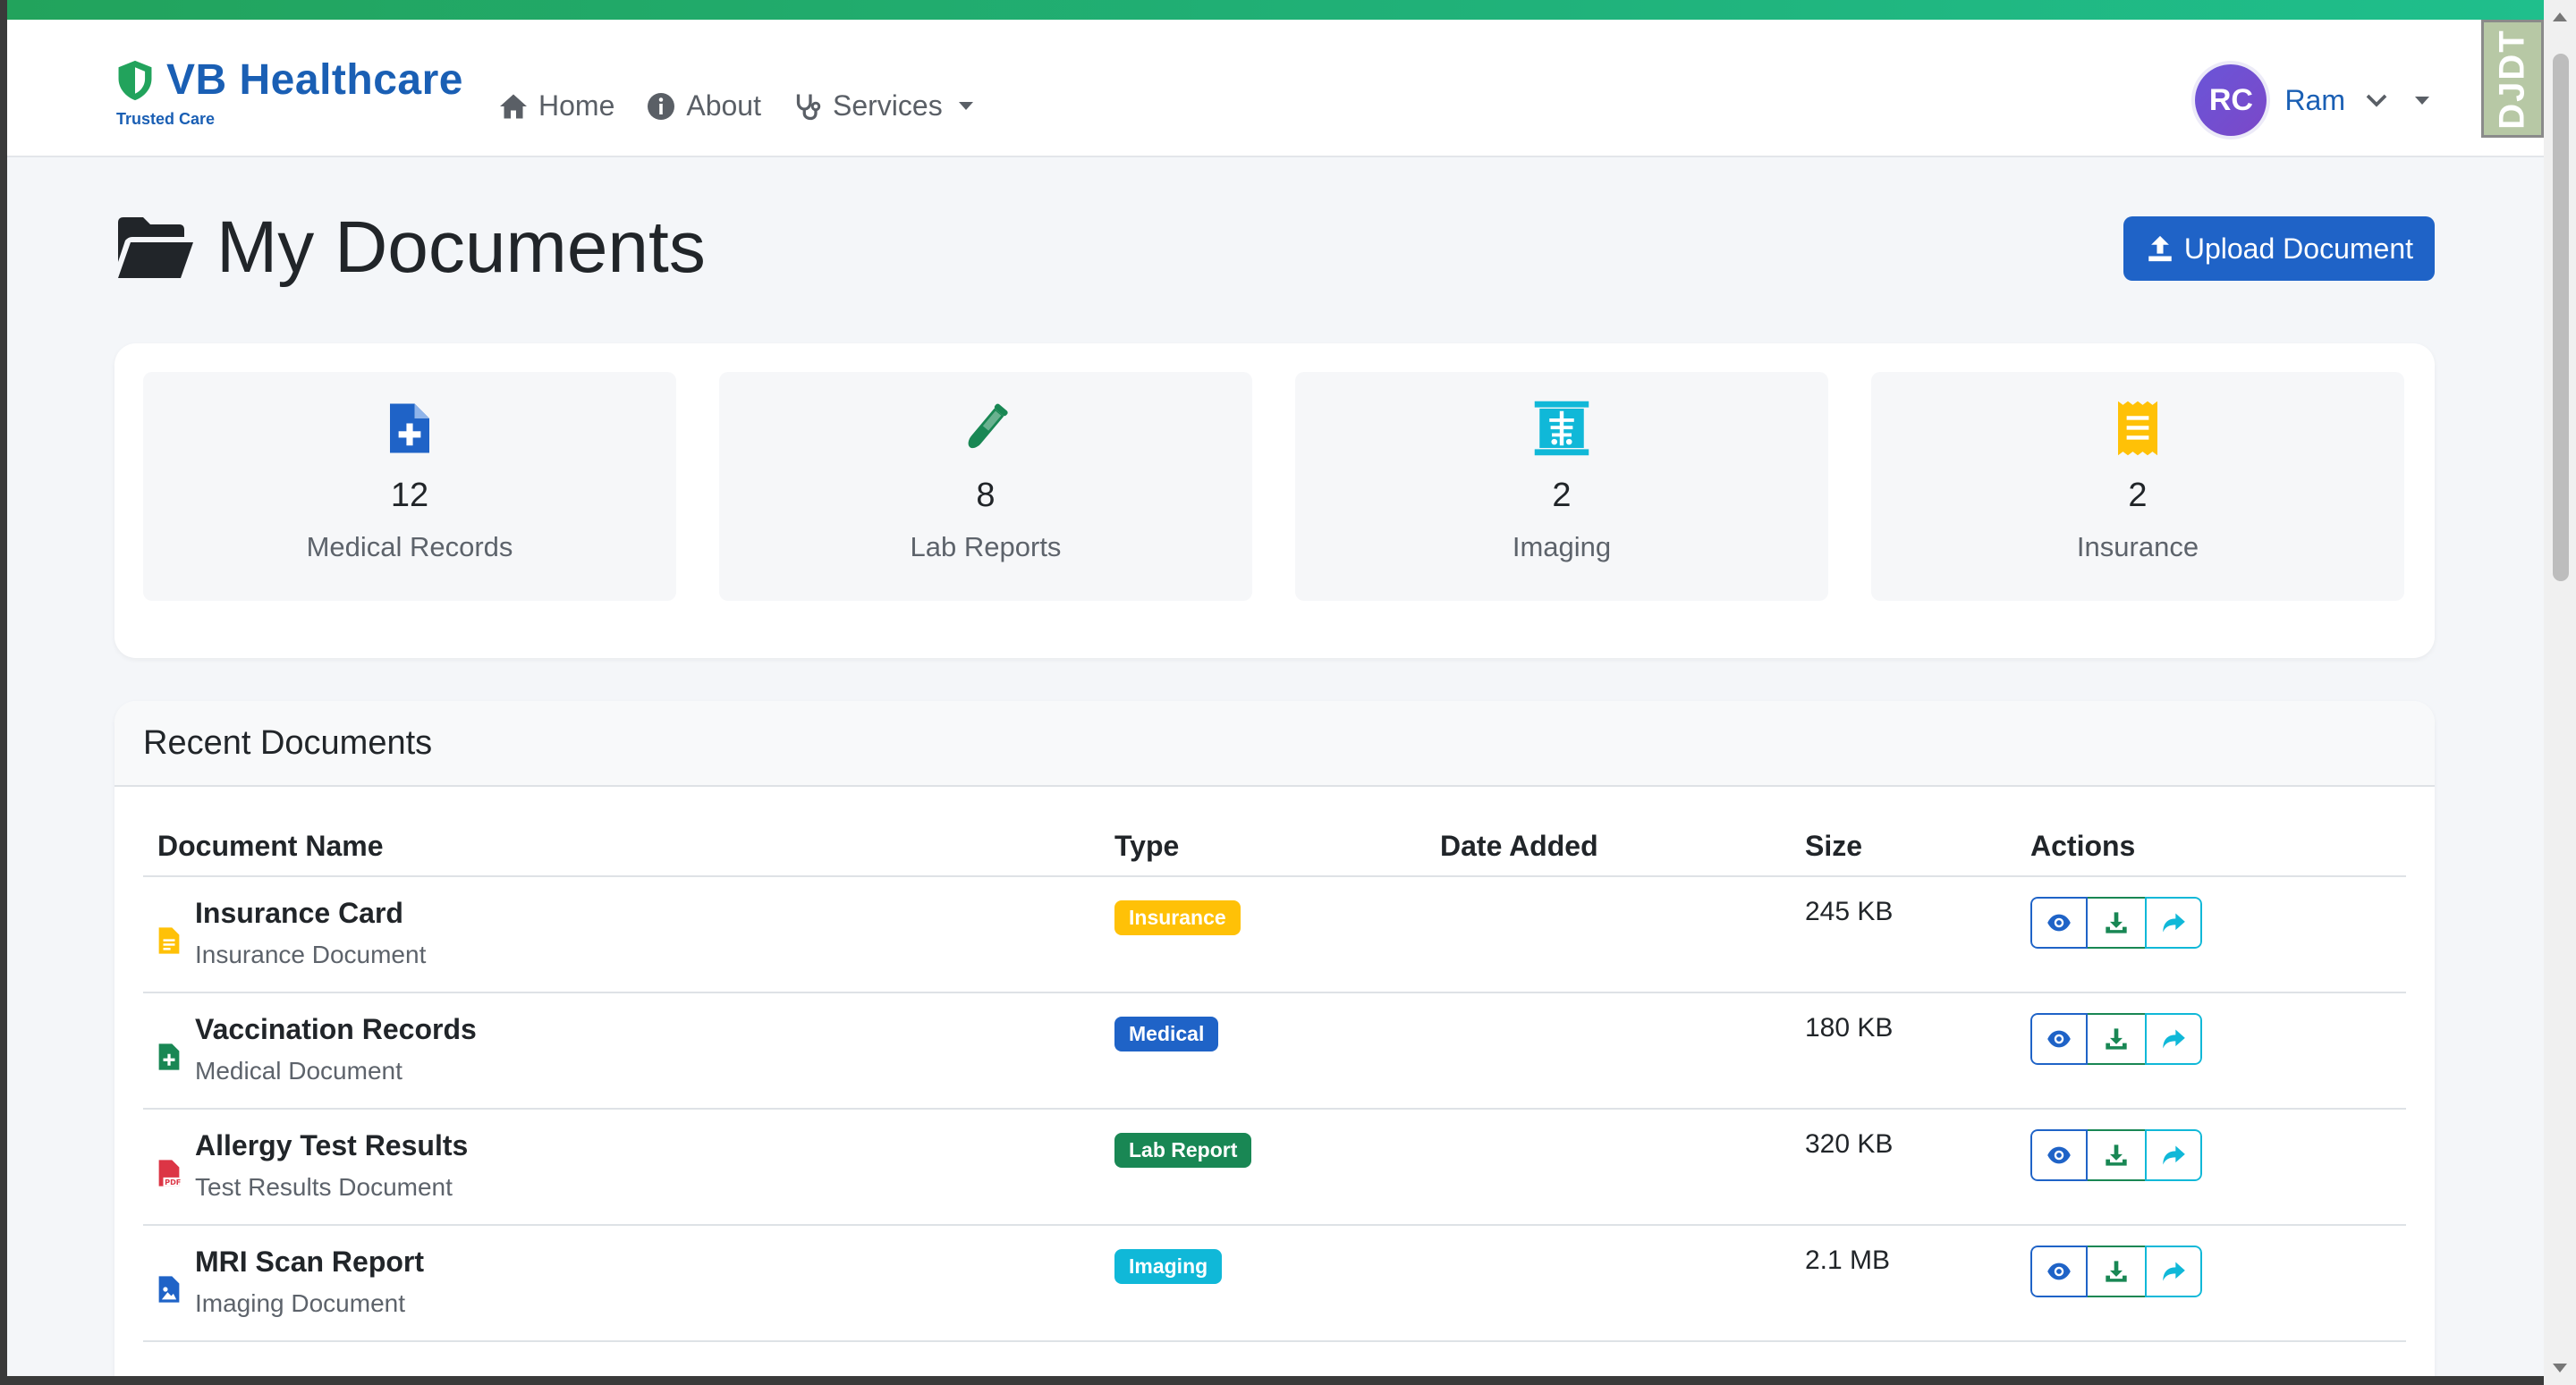 The width and height of the screenshot is (2576, 1385). I want to click on file-size: 180 KB, so click(1903, 1051).